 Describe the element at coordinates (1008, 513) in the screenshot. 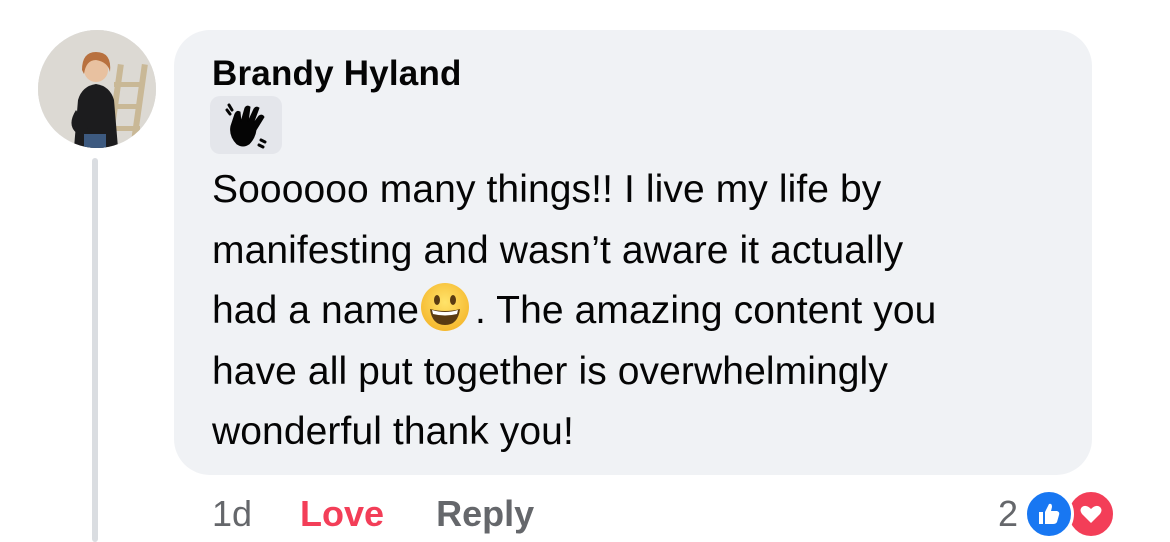

I see `reaction-count: 2` at that location.